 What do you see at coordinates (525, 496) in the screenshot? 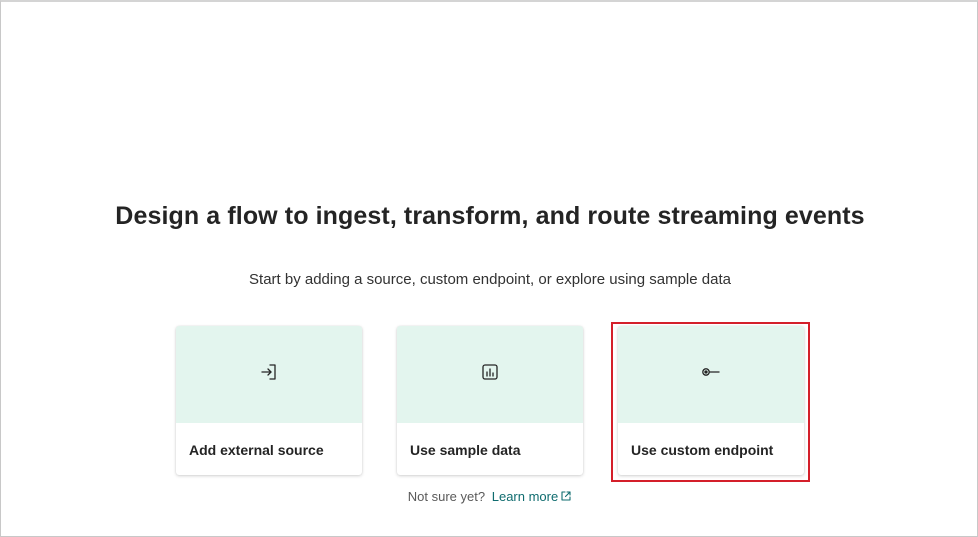
I see `learn-more-label: Learn more` at bounding box center [525, 496].